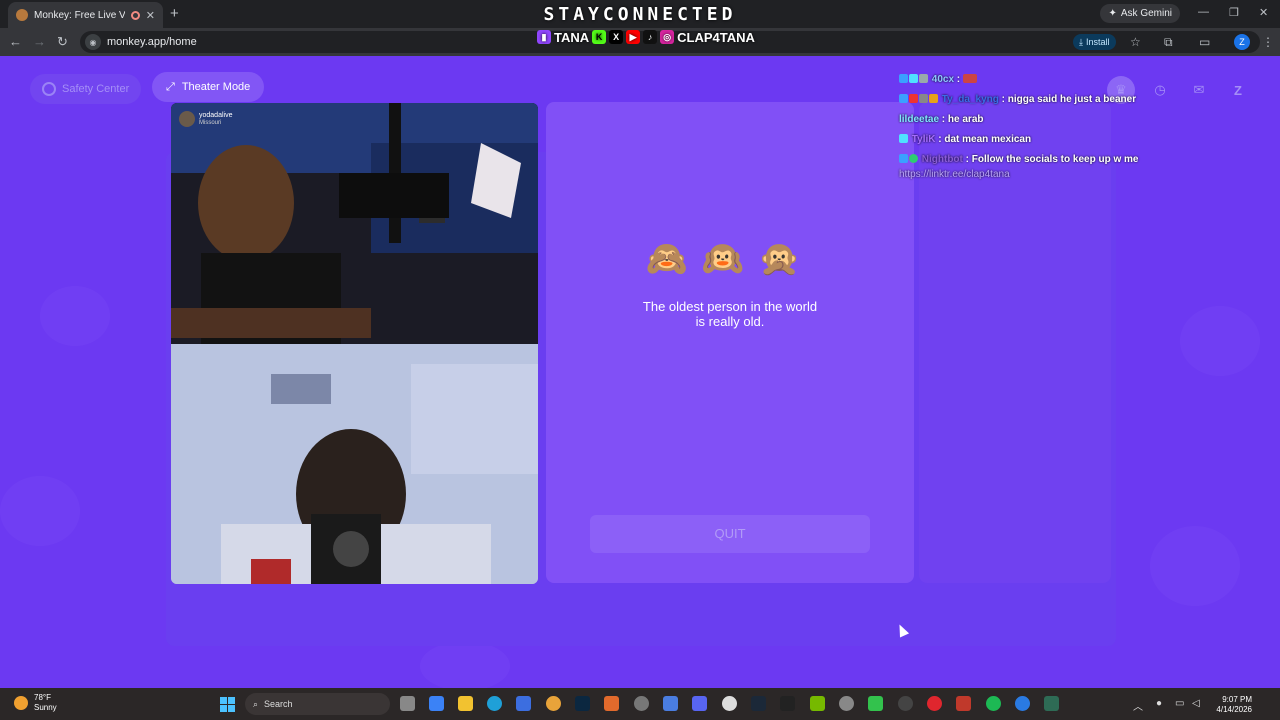  What do you see at coordinates (942, 159) in the screenshot?
I see `chat-username: Nightbot` at bounding box center [942, 159].